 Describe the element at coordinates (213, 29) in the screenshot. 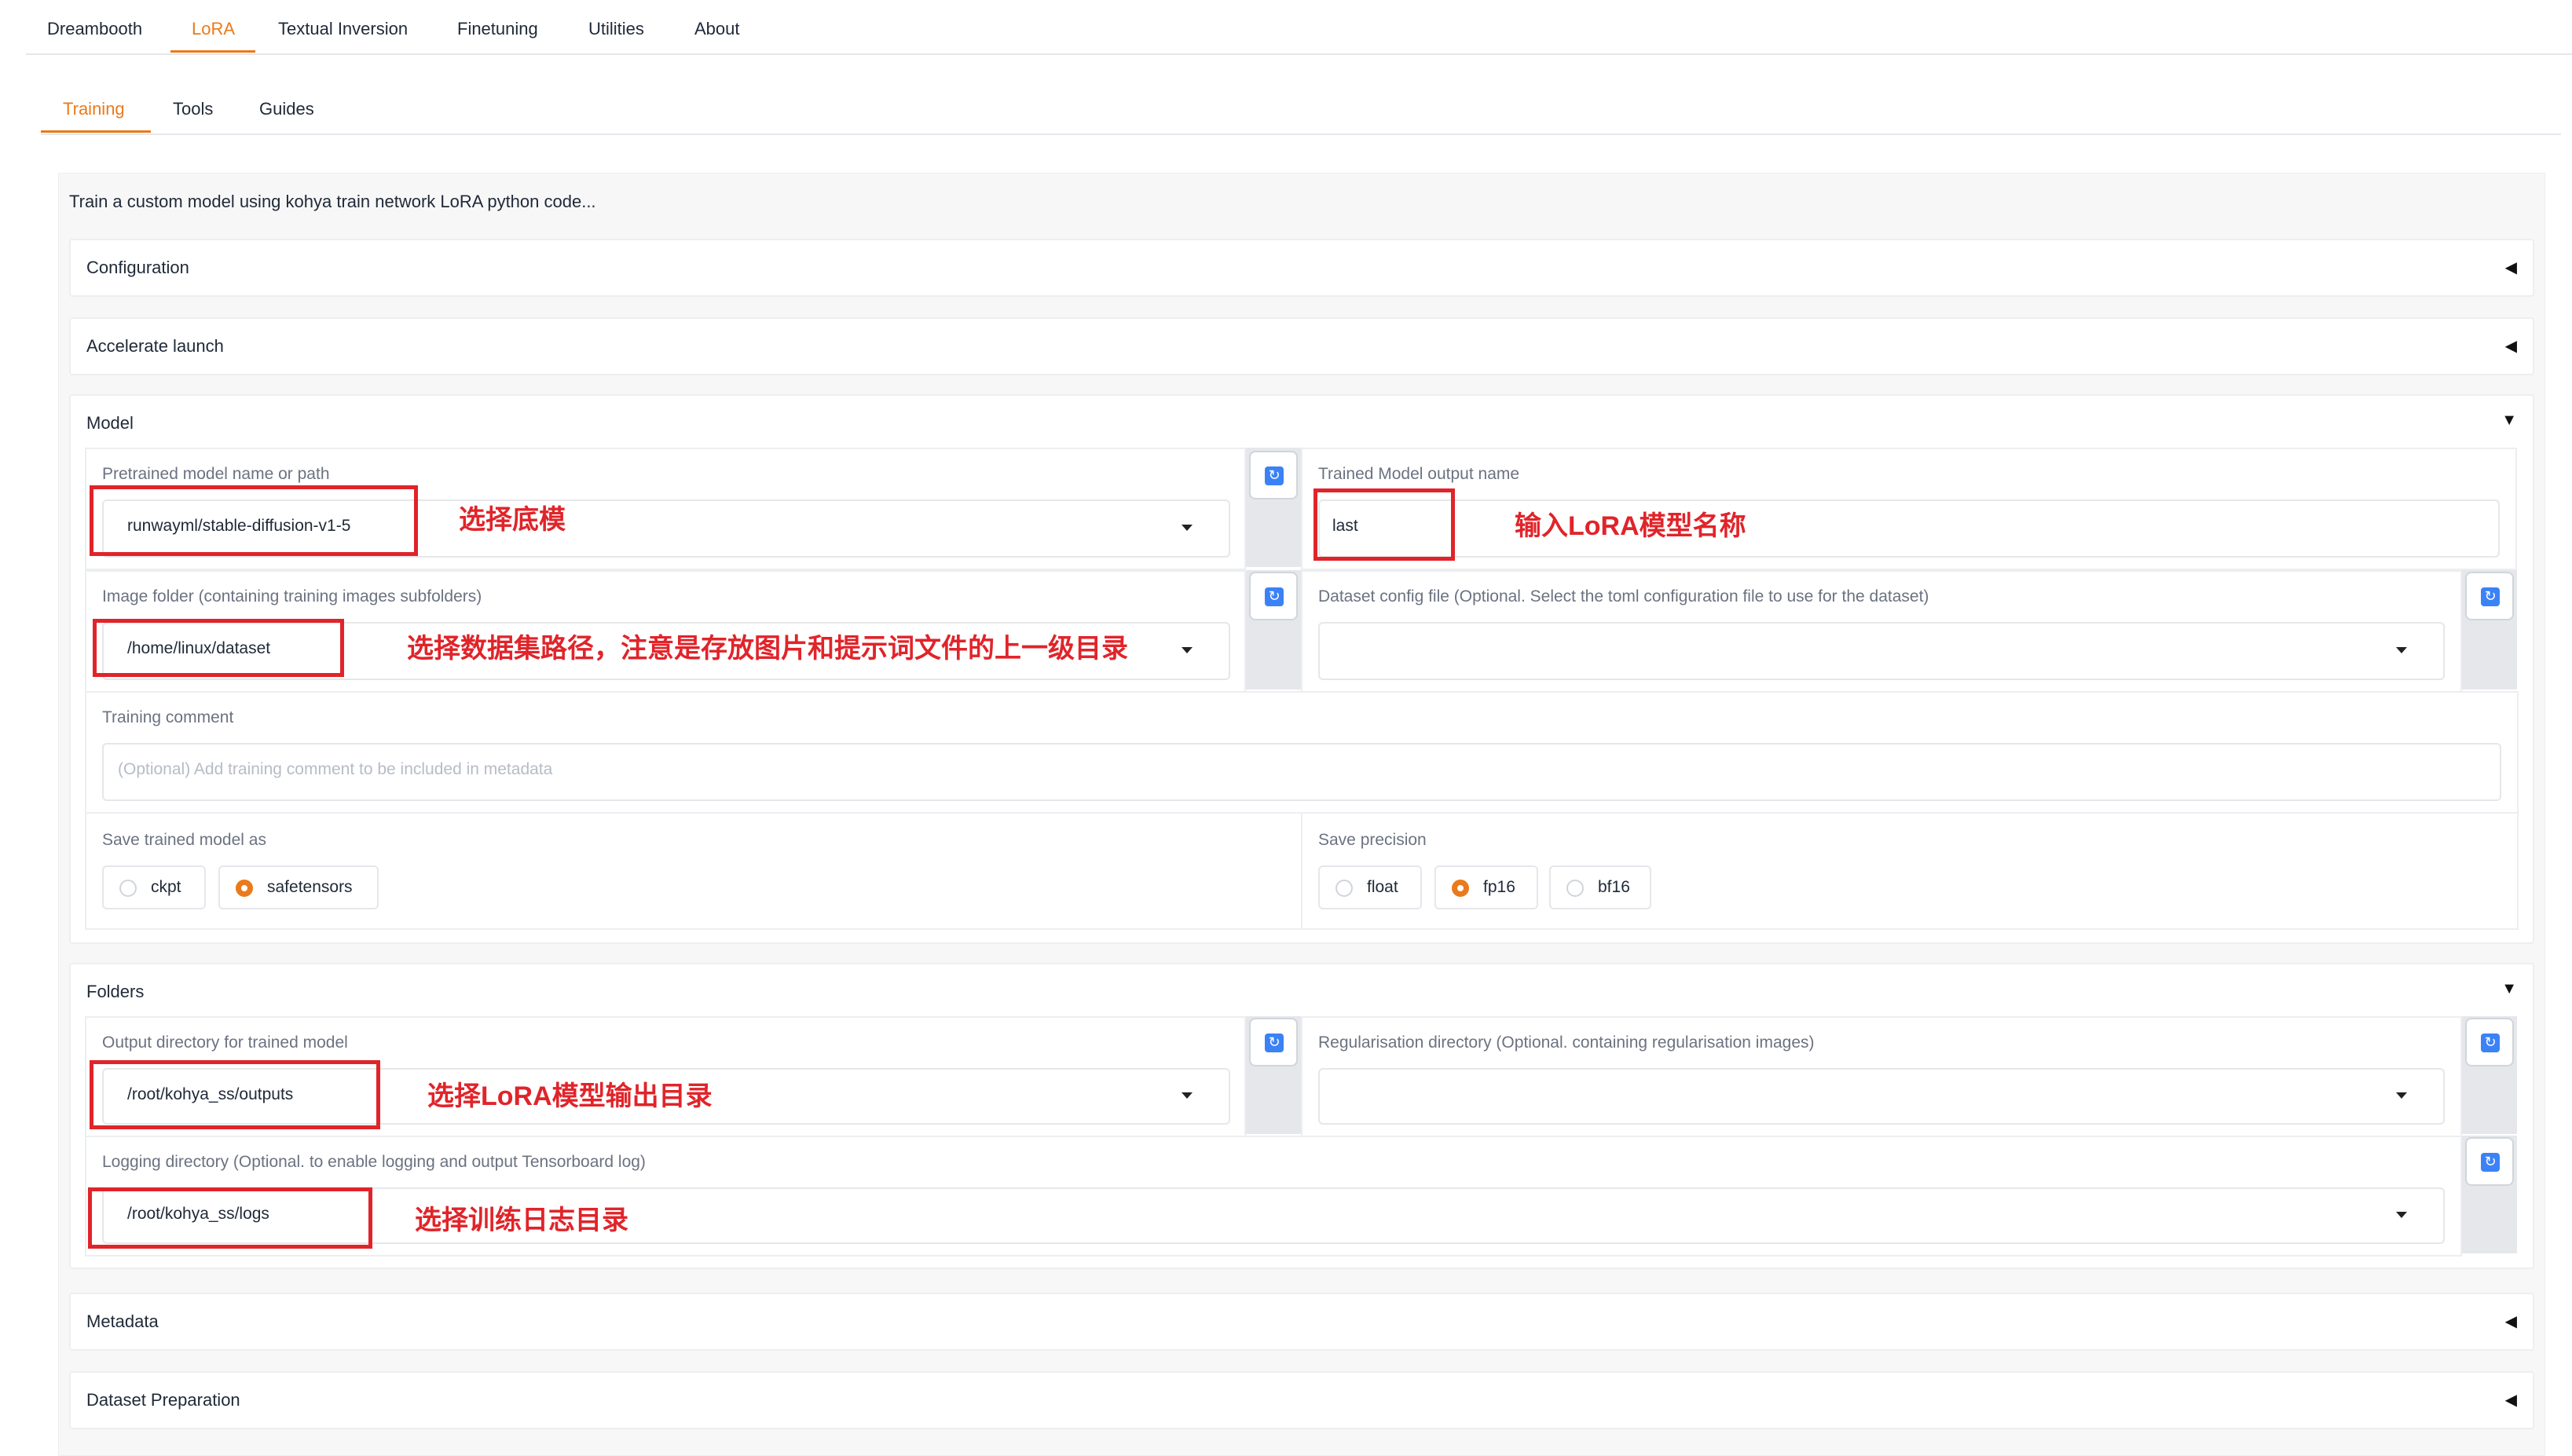

I see `tab-lora: LoRA` at that location.